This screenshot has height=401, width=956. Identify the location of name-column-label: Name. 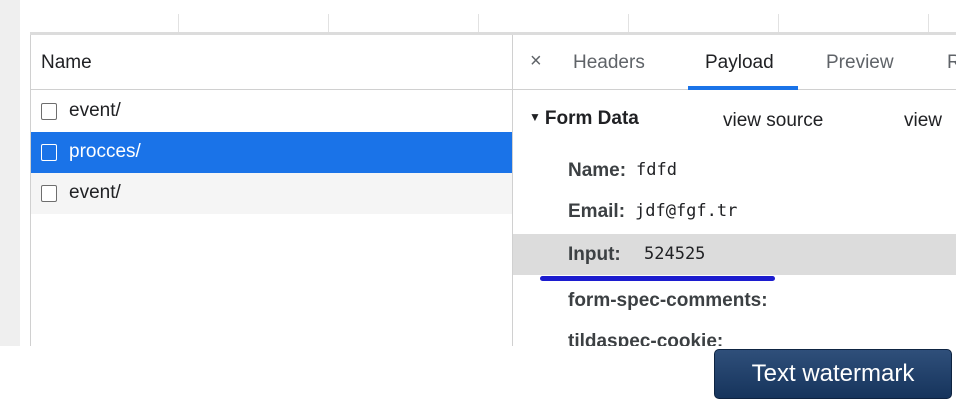
(66, 62).